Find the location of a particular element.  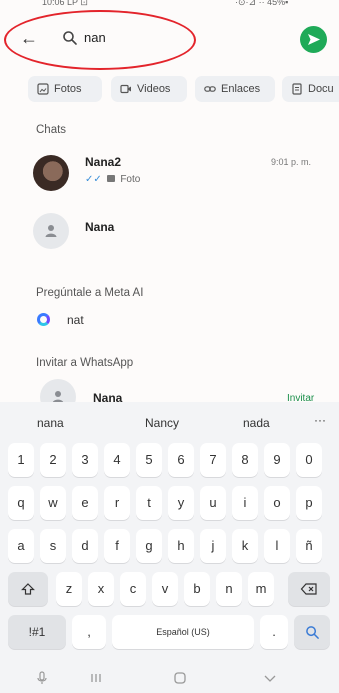

double-check-icon: ✓✓ is located at coordinates (93, 179).